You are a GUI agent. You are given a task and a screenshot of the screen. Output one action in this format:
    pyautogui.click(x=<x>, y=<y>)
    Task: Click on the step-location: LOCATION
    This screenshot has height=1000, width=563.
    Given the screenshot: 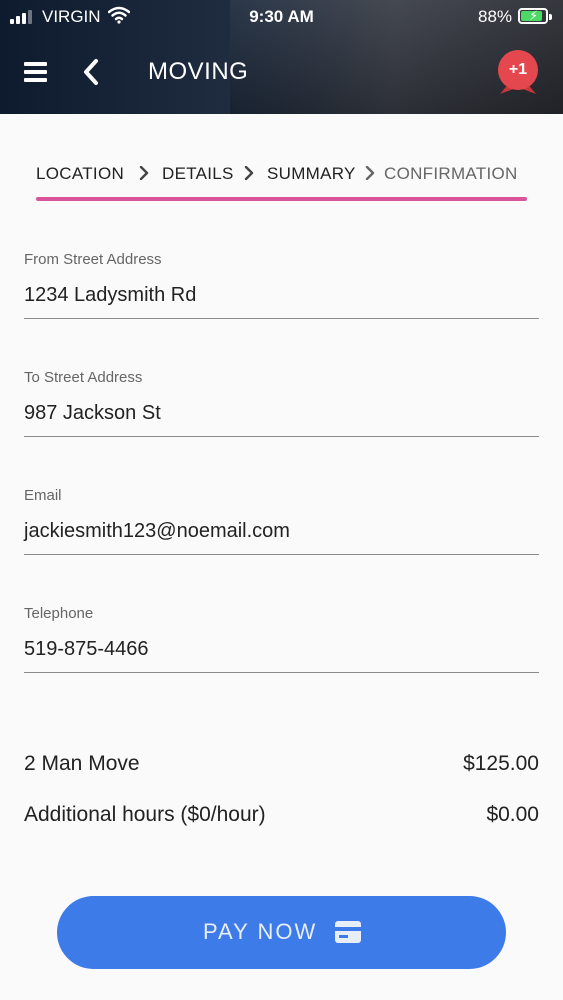 What is the action you would take?
    pyautogui.click(x=80, y=174)
    